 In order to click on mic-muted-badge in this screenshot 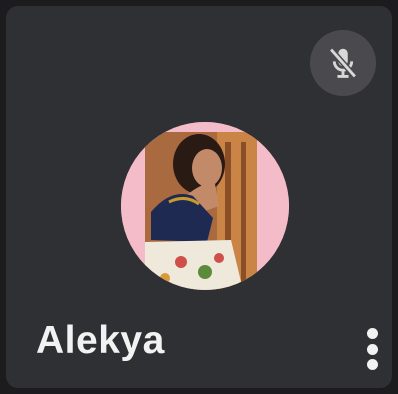, I will do `click(343, 63)`.